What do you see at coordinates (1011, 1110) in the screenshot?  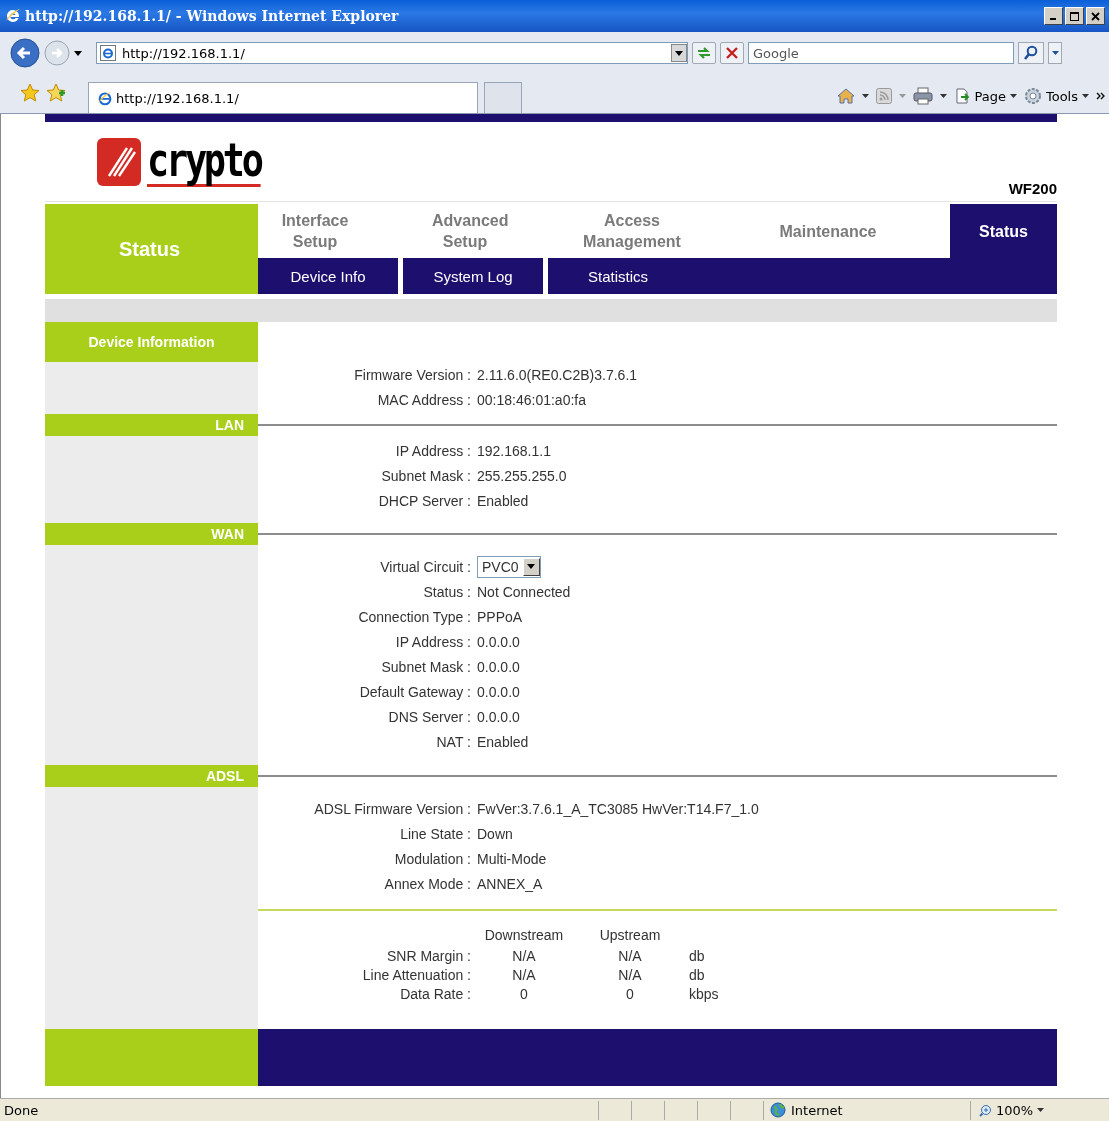 I see `zoom-button: 100%` at bounding box center [1011, 1110].